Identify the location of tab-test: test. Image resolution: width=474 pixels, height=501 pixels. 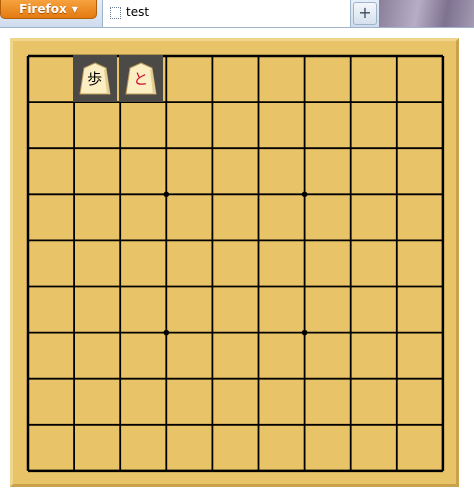
(226, 13).